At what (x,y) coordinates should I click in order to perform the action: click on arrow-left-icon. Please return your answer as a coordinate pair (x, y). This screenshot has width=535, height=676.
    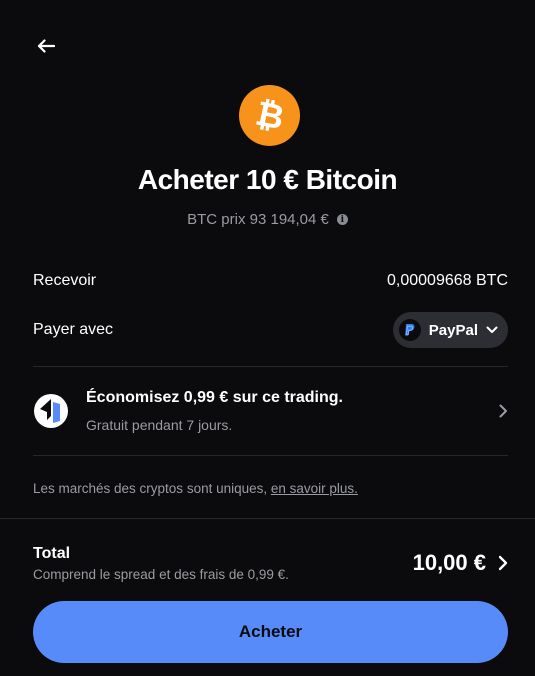
    Looking at the image, I should click on (46, 46).